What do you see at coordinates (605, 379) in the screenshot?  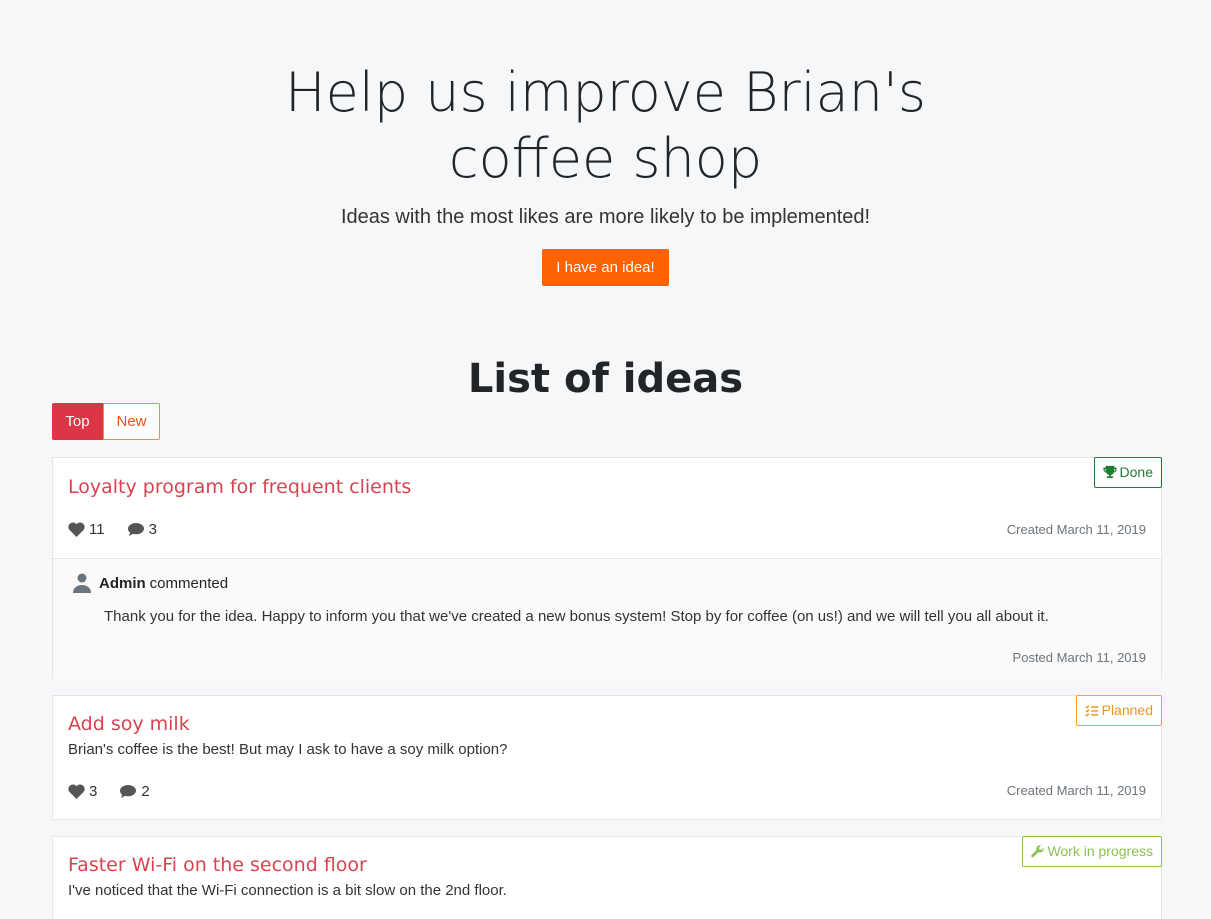 I see `list-title: List of ideas` at bounding box center [605, 379].